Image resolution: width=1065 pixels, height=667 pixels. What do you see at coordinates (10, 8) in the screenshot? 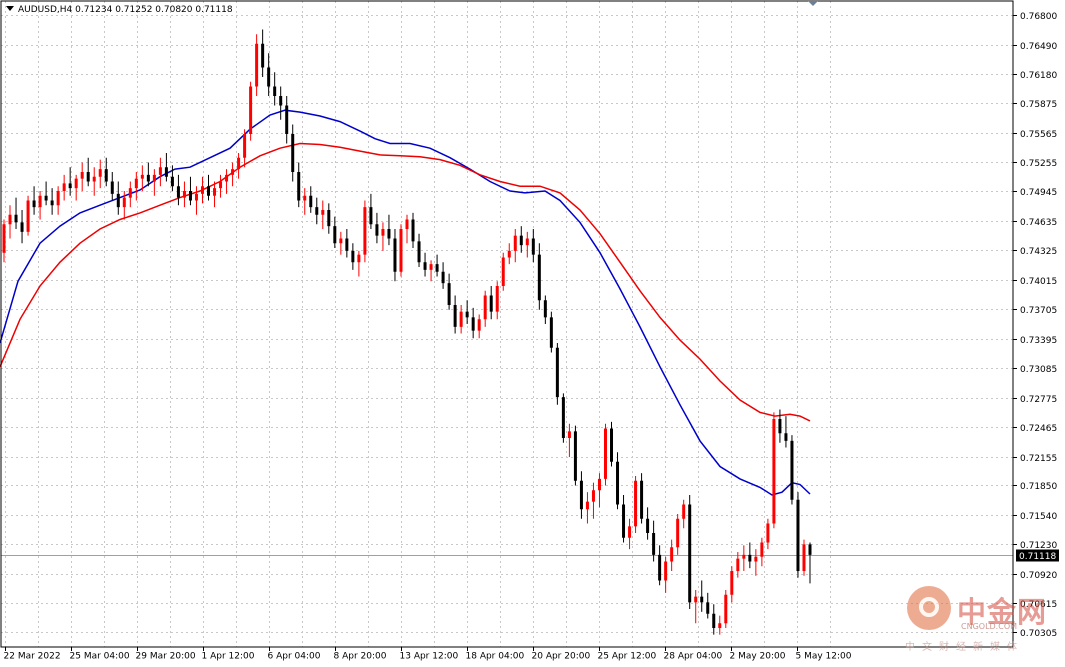
I see `collapse-arrow-icon` at bounding box center [10, 8].